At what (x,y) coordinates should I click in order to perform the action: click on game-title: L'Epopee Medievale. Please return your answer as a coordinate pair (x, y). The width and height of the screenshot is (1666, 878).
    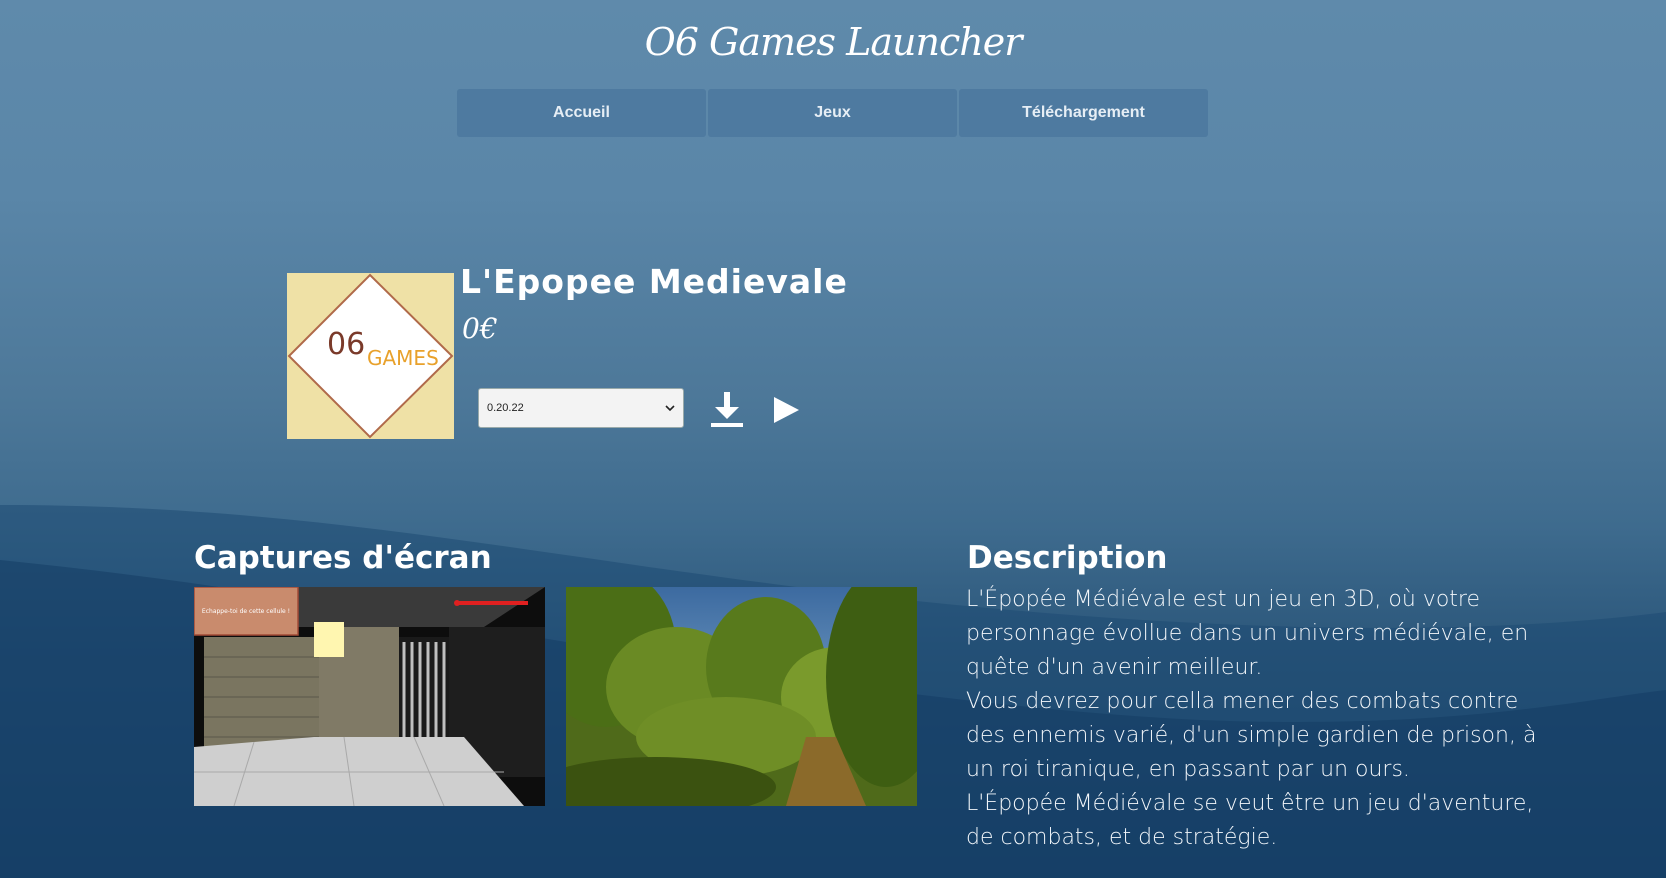
    Looking at the image, I should click on (654, 281).